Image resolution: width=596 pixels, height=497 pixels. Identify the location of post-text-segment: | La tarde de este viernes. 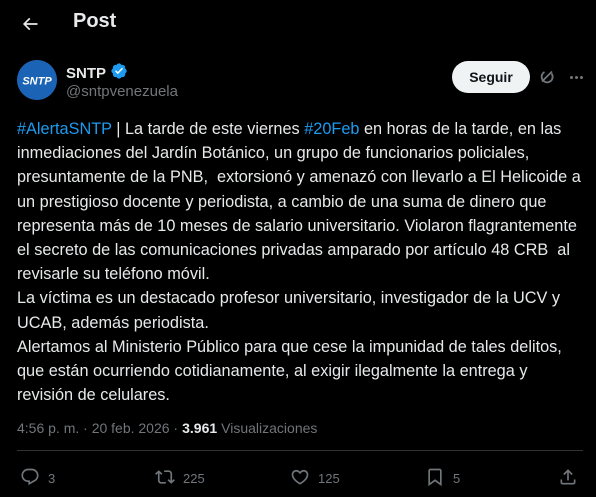
(208, 129).